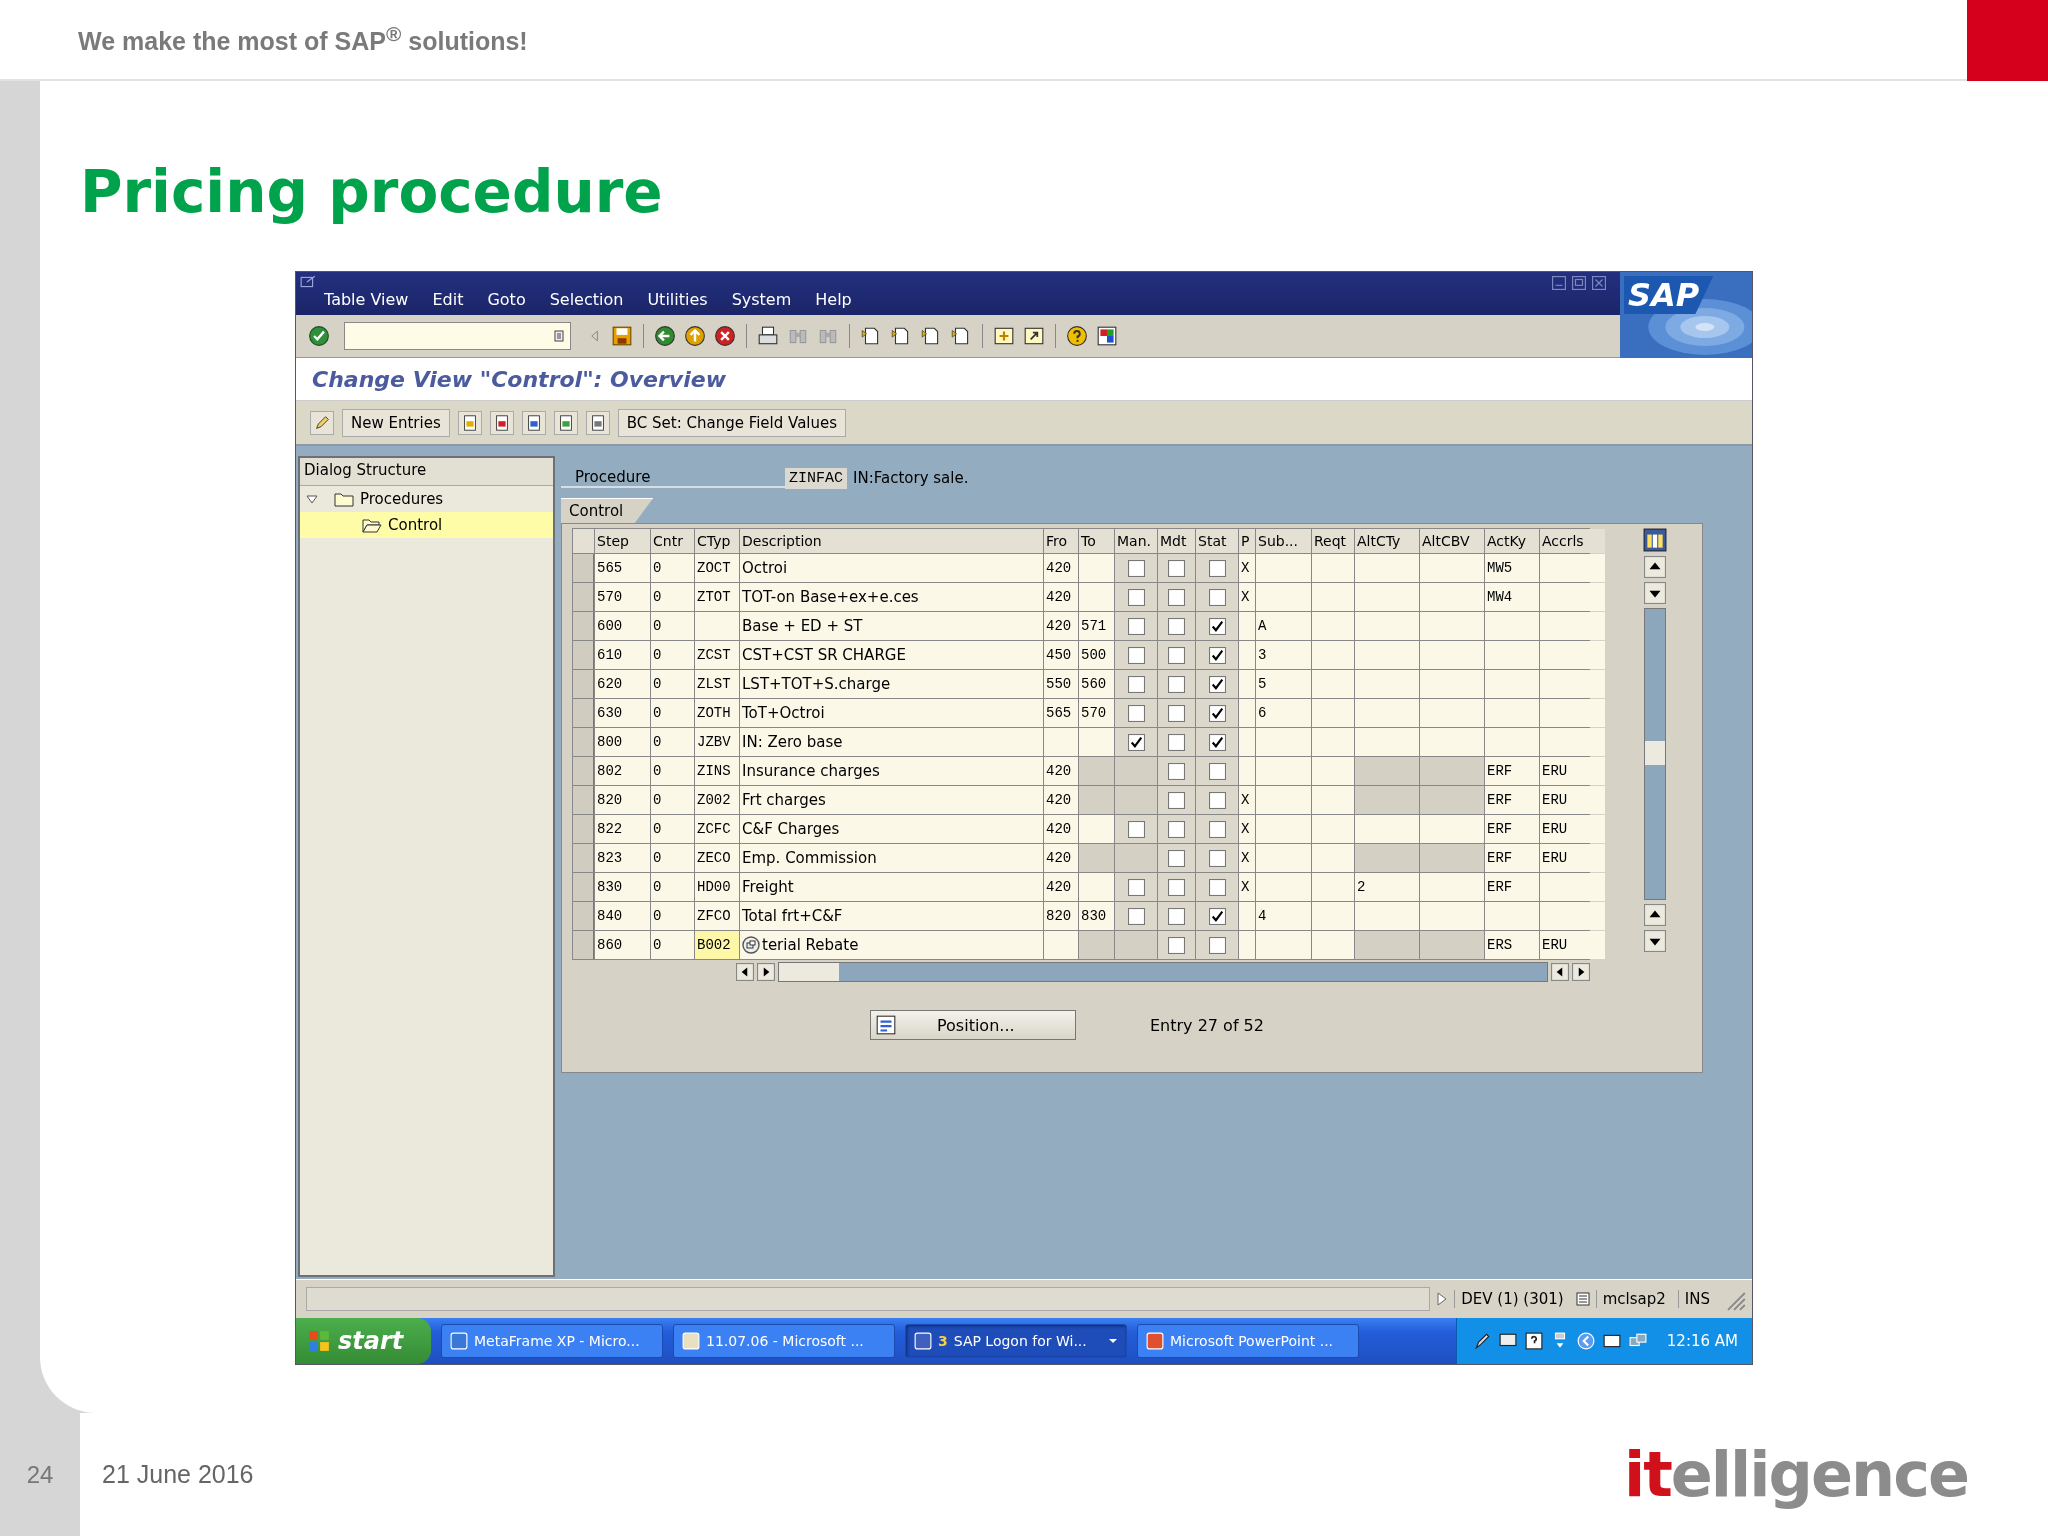 The image size is (2048, 1536). I want to click on select-all-cell, so click(583, 541).